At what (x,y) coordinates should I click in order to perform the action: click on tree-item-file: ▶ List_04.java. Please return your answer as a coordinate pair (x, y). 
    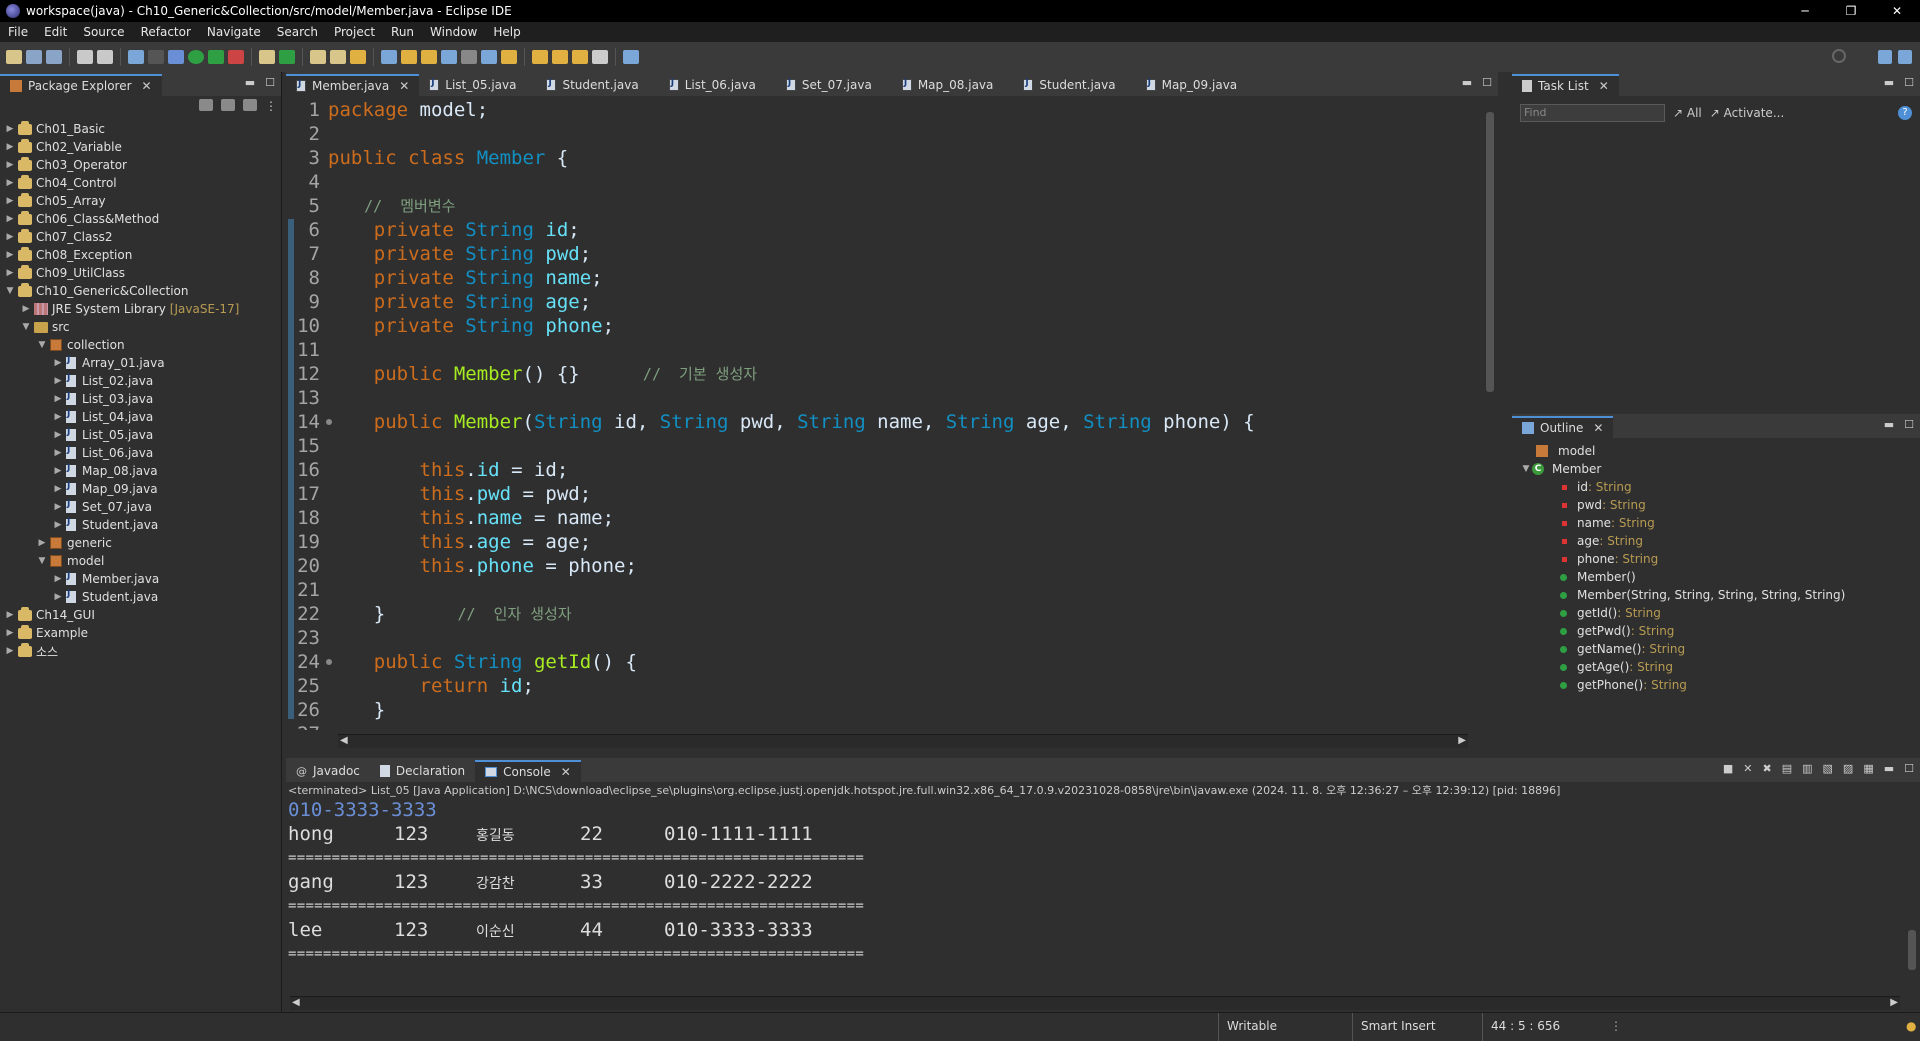
    Looking at the image, I should click on (142, 417).